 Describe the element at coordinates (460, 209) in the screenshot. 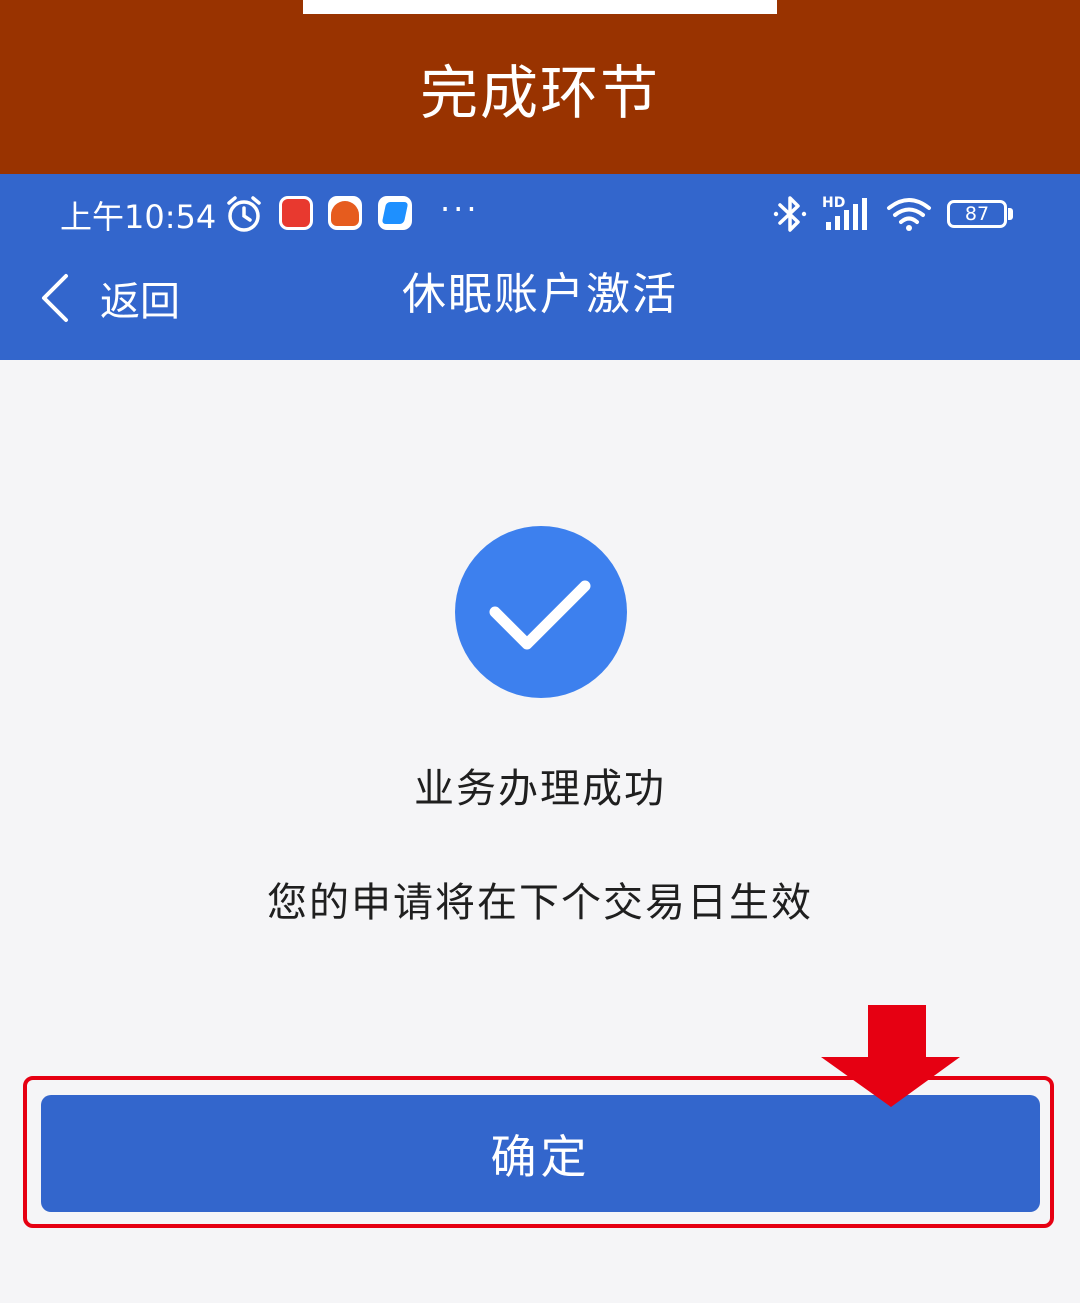

I see `more-dots-icon: ···` at that location.